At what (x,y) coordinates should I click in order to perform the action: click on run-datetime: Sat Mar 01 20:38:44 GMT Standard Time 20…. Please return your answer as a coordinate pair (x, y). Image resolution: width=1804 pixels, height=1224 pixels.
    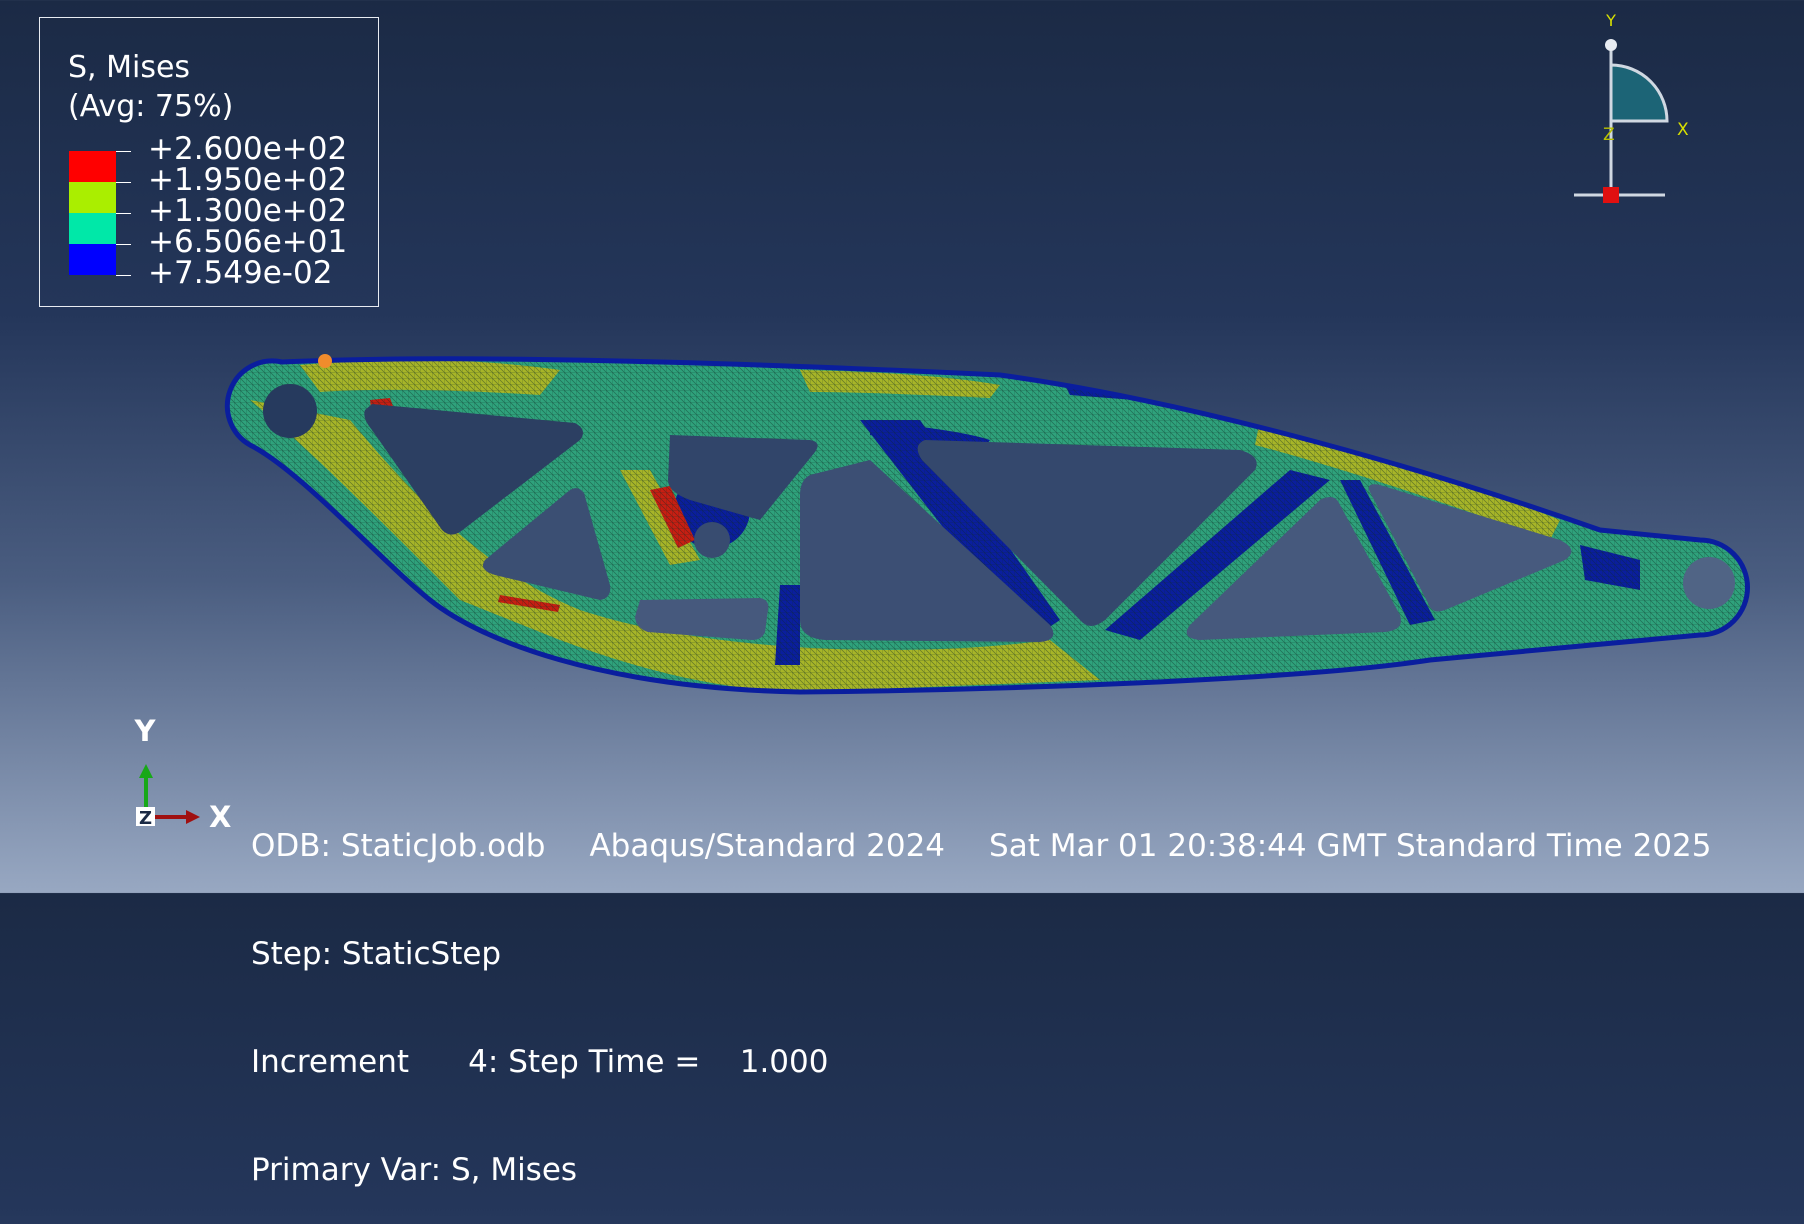
    Looking at the image, I should click on (1350, 846).